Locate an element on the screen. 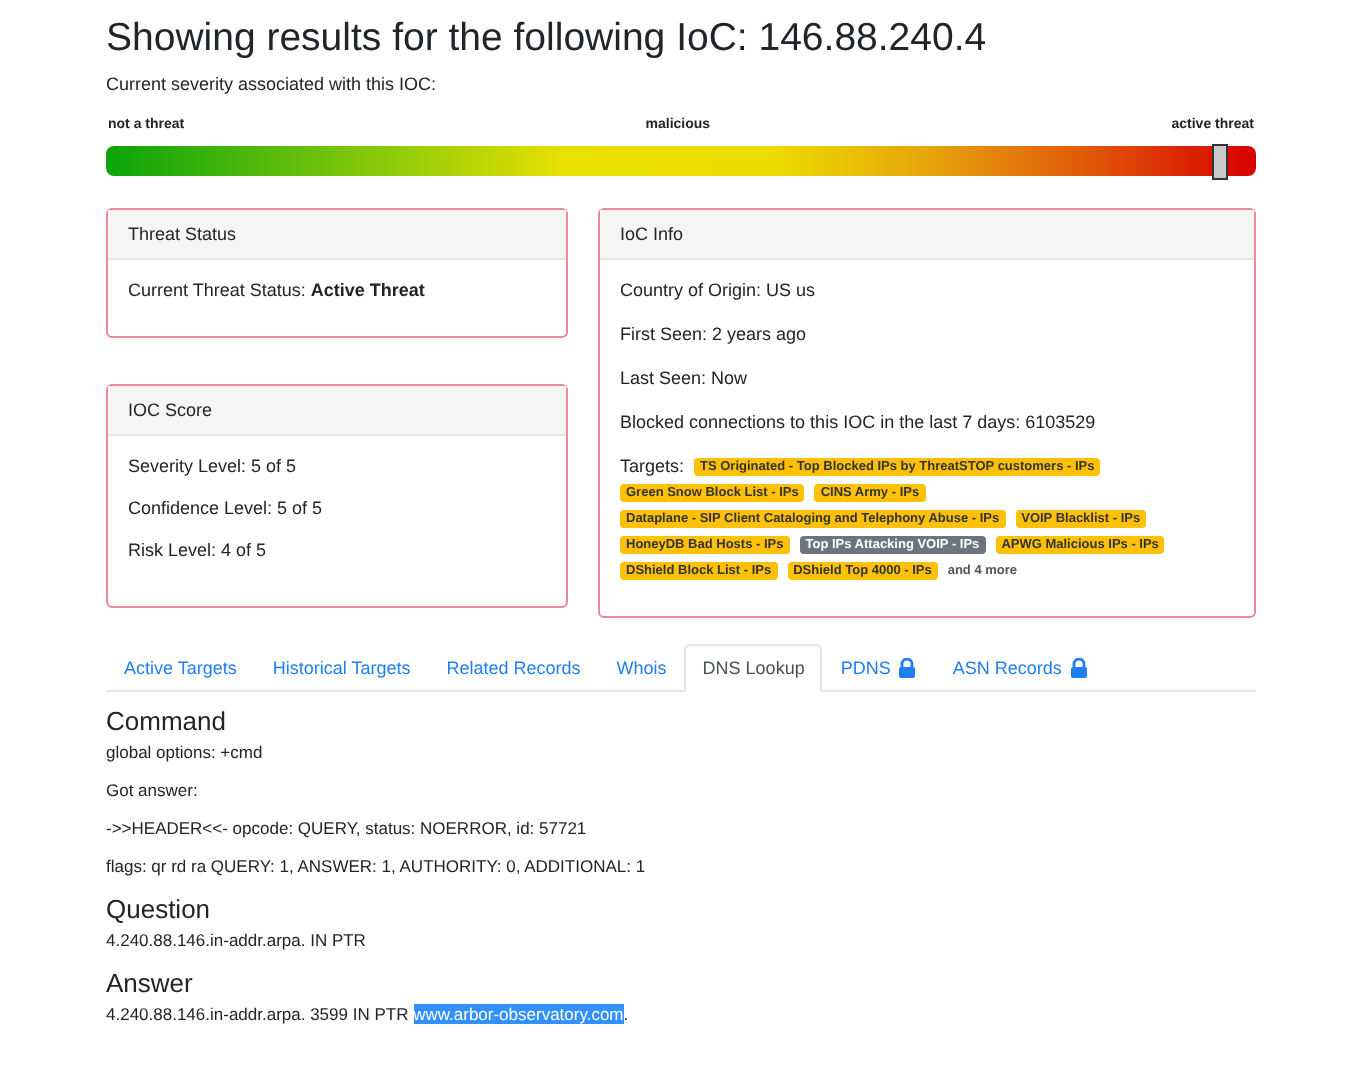 This screenshot has height=1080, width=1360. section-heading: Answer is located at coordinates (150, 983).